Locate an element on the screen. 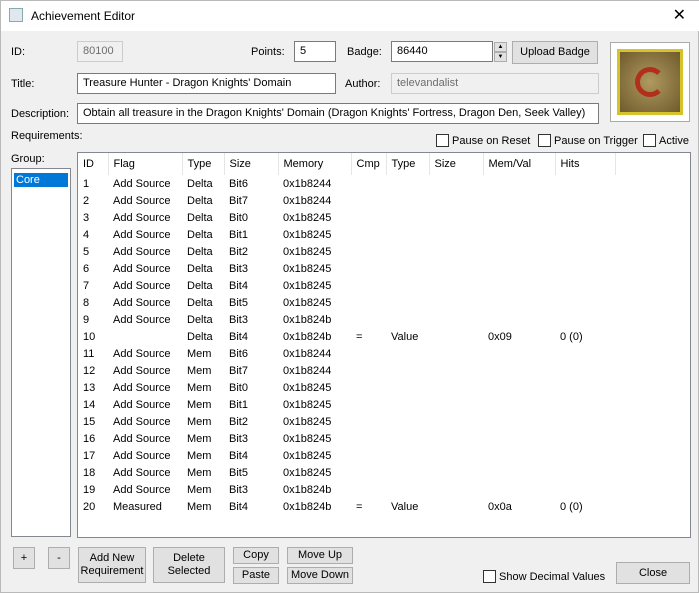 This screenshot has width=699, height=593. group-list: Core is located at coordinates (41, 352).